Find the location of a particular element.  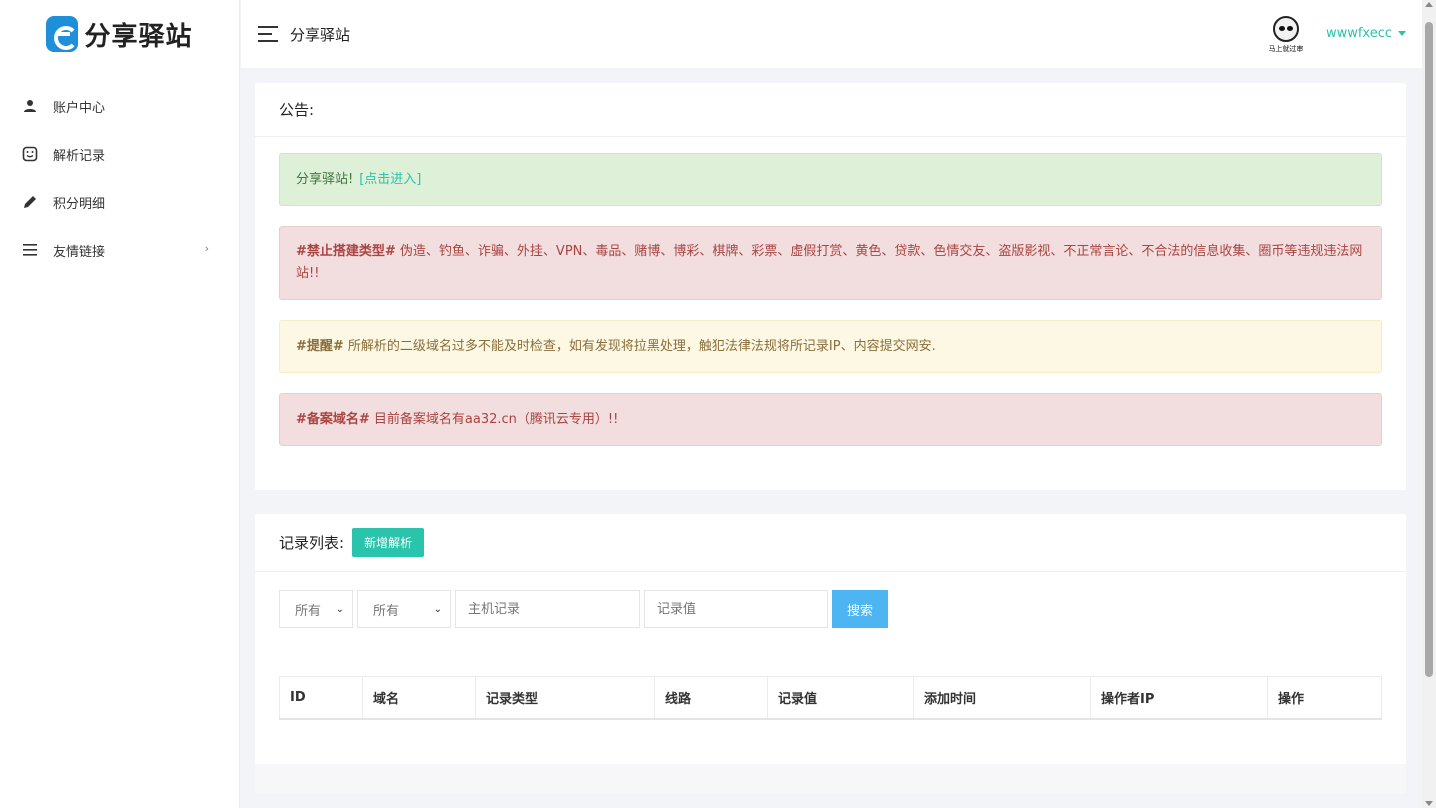

col-line: 线路 is located at coordinates (711, 698).